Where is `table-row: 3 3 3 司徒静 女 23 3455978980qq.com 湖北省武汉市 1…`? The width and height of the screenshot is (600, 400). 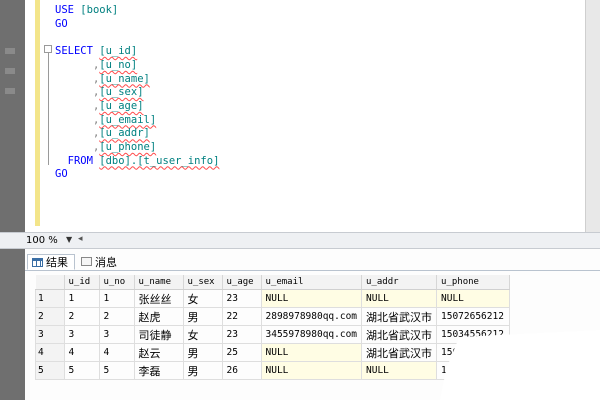
table-row: 3 3 3 司徒静 女 23 3455978980qq.com 湖北省武汉市 1… is located at coordinates (273, 334).